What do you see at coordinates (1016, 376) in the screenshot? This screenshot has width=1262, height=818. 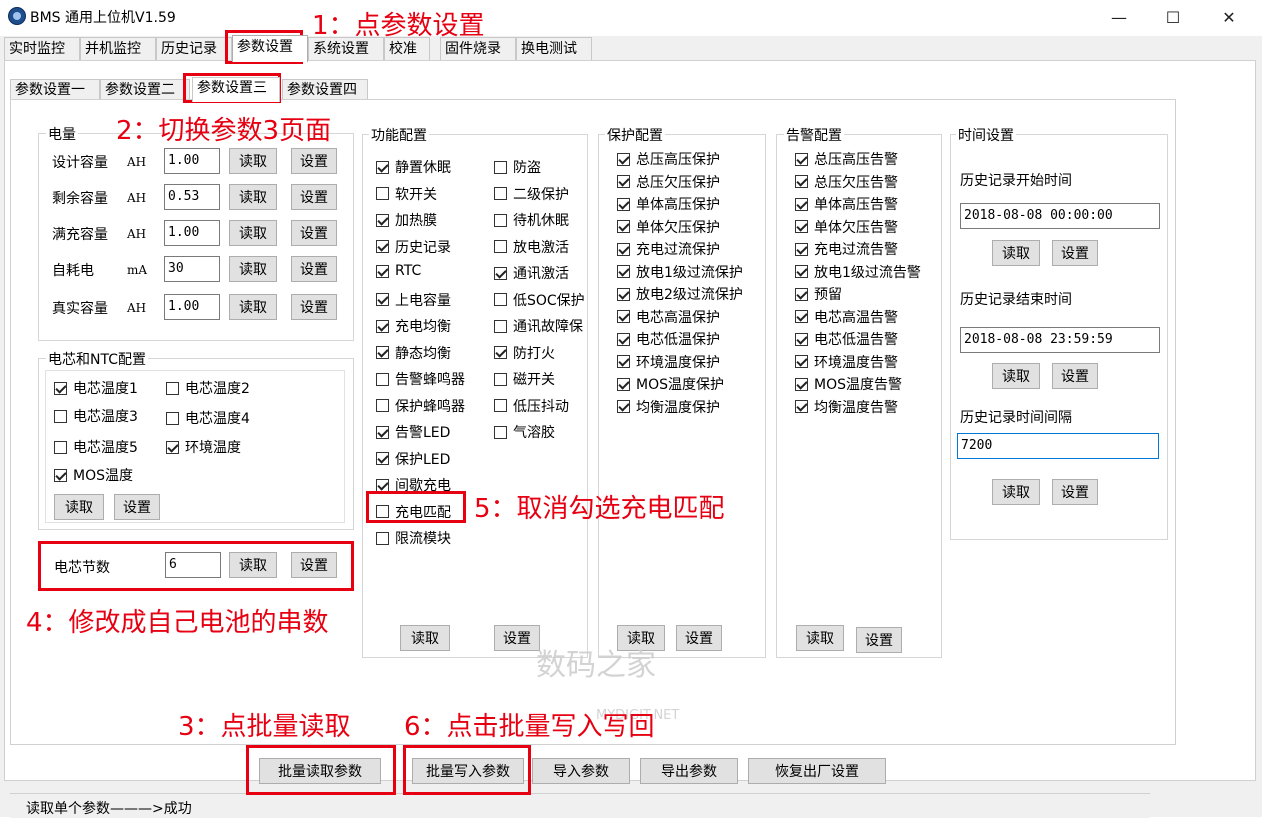 I see `history-end-read-button: 读取` at bounding box center [1016, 376].